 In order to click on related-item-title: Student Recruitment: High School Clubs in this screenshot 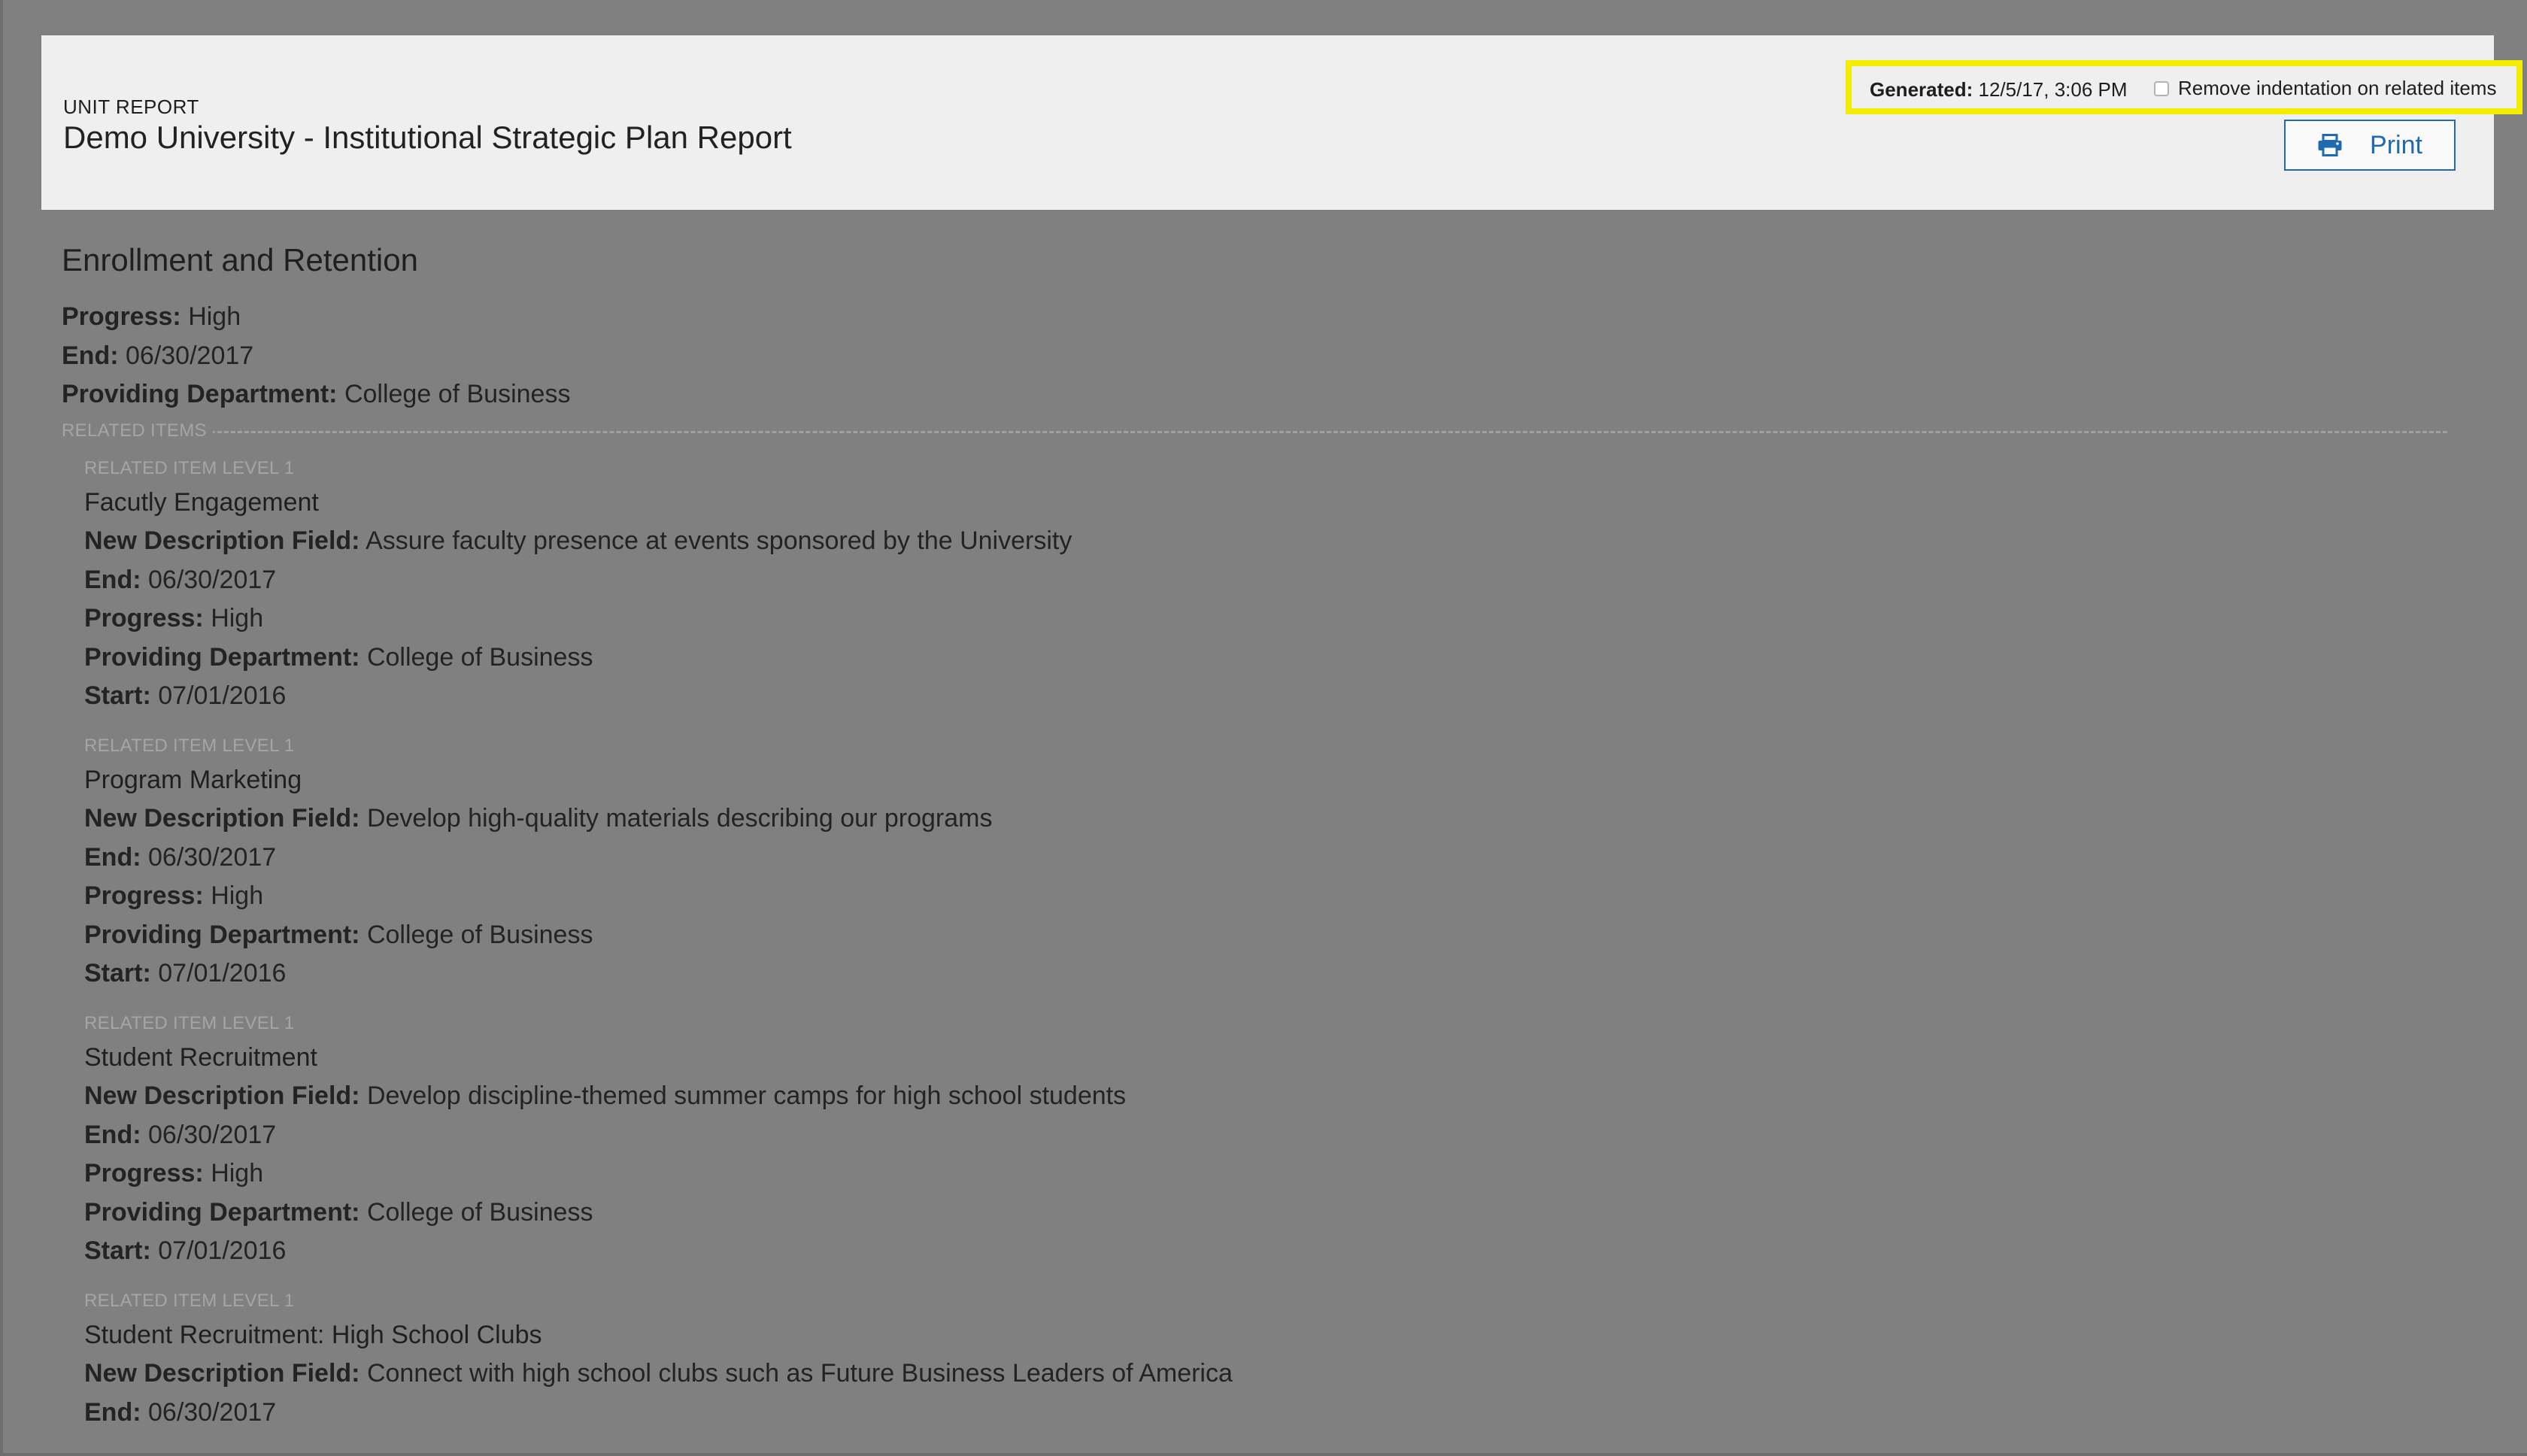, I will do `click(313, 1334)`.